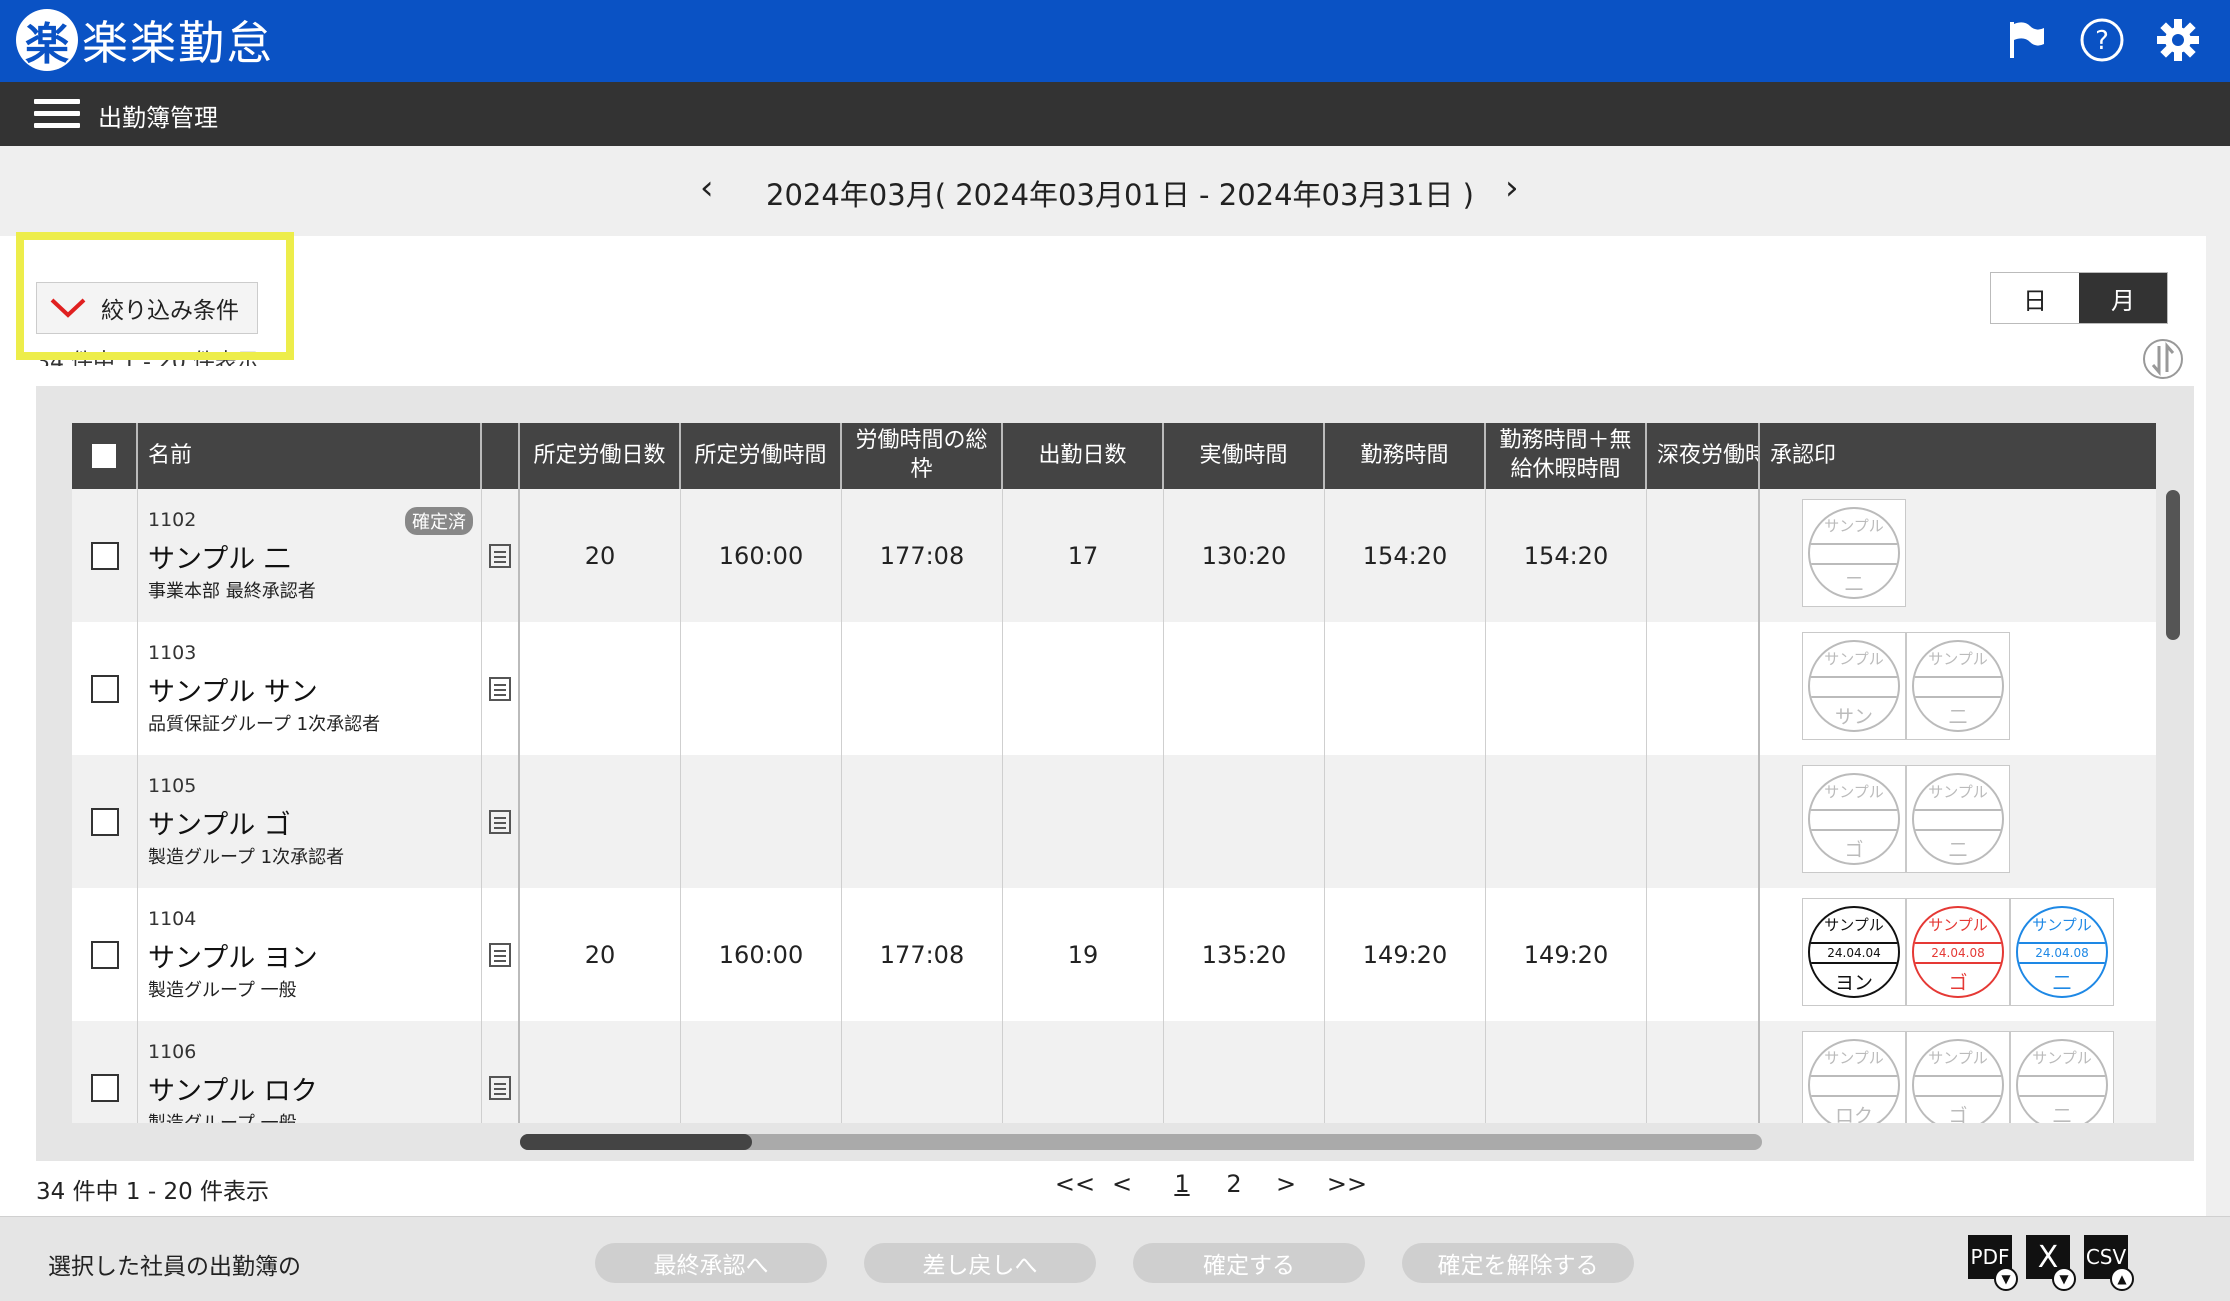 The width and height of the screenshot is (2230, 1301). What do you see at coordinates (707, 188) in the screenshot?
I see `prev-month-button: ‹` at bounding box center [707, 188].